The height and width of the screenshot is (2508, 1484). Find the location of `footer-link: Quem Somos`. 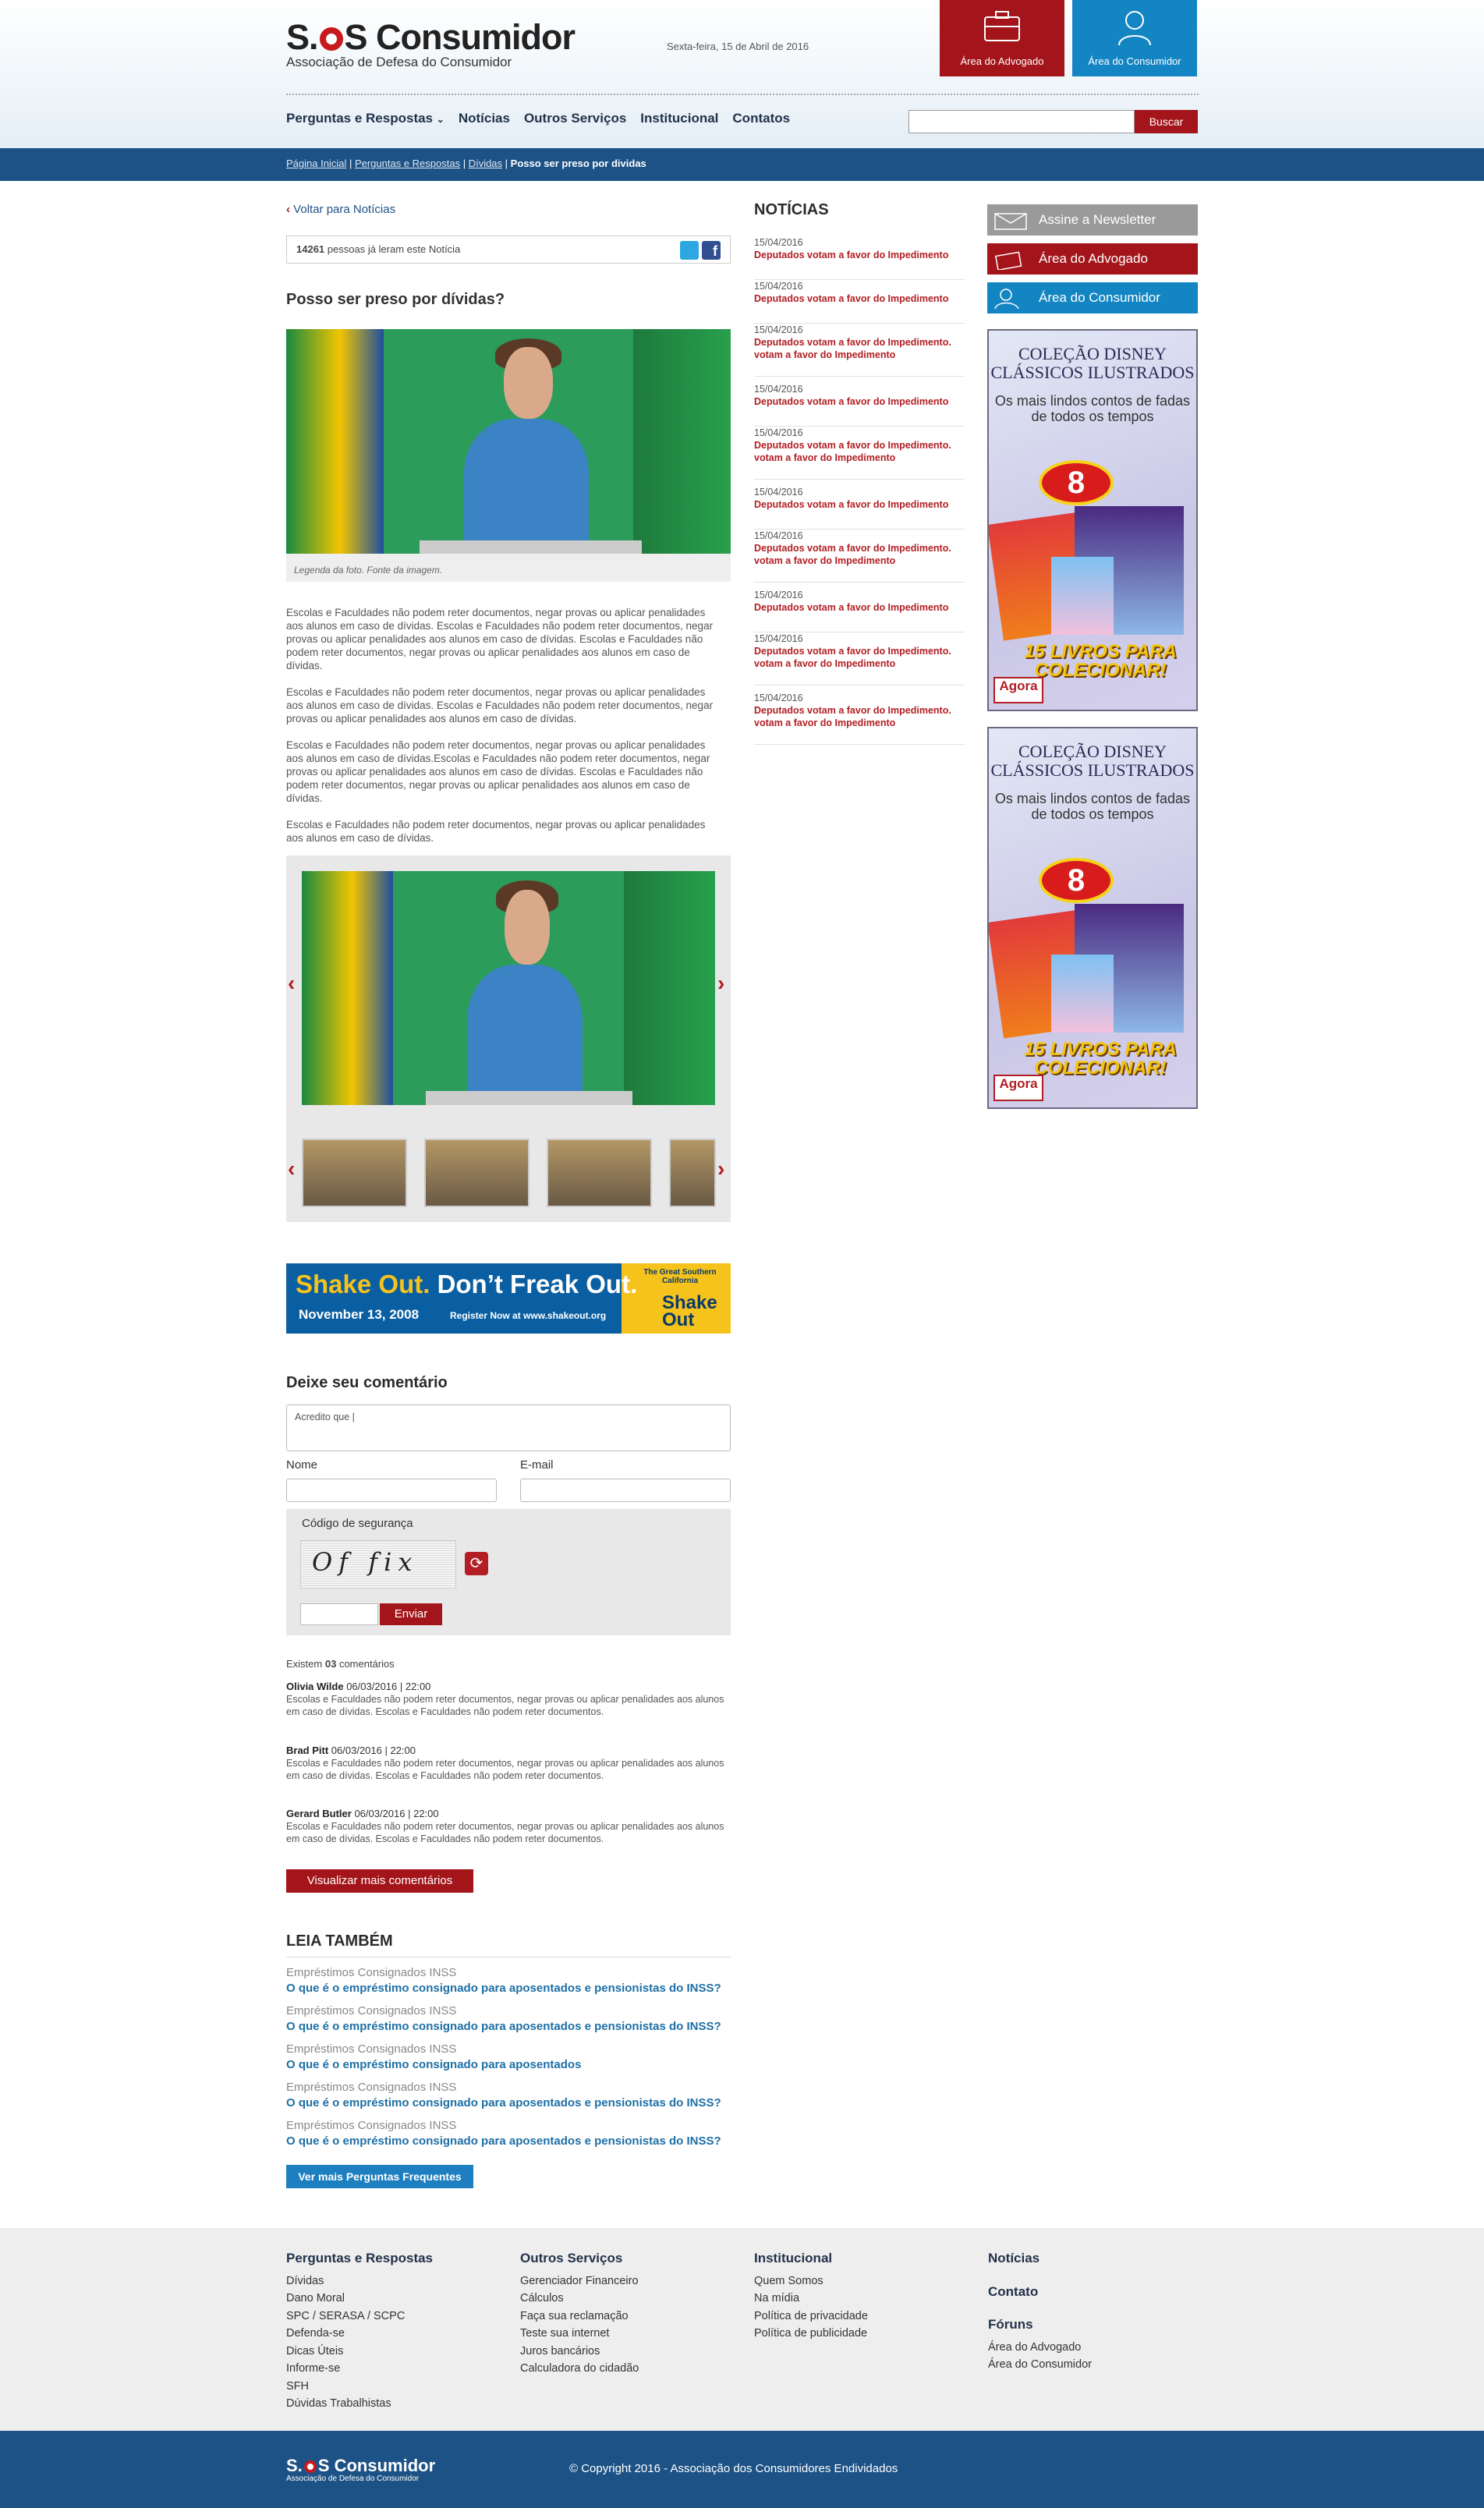

footer-link: Quem Somos is located at coordinates (811, 2281).